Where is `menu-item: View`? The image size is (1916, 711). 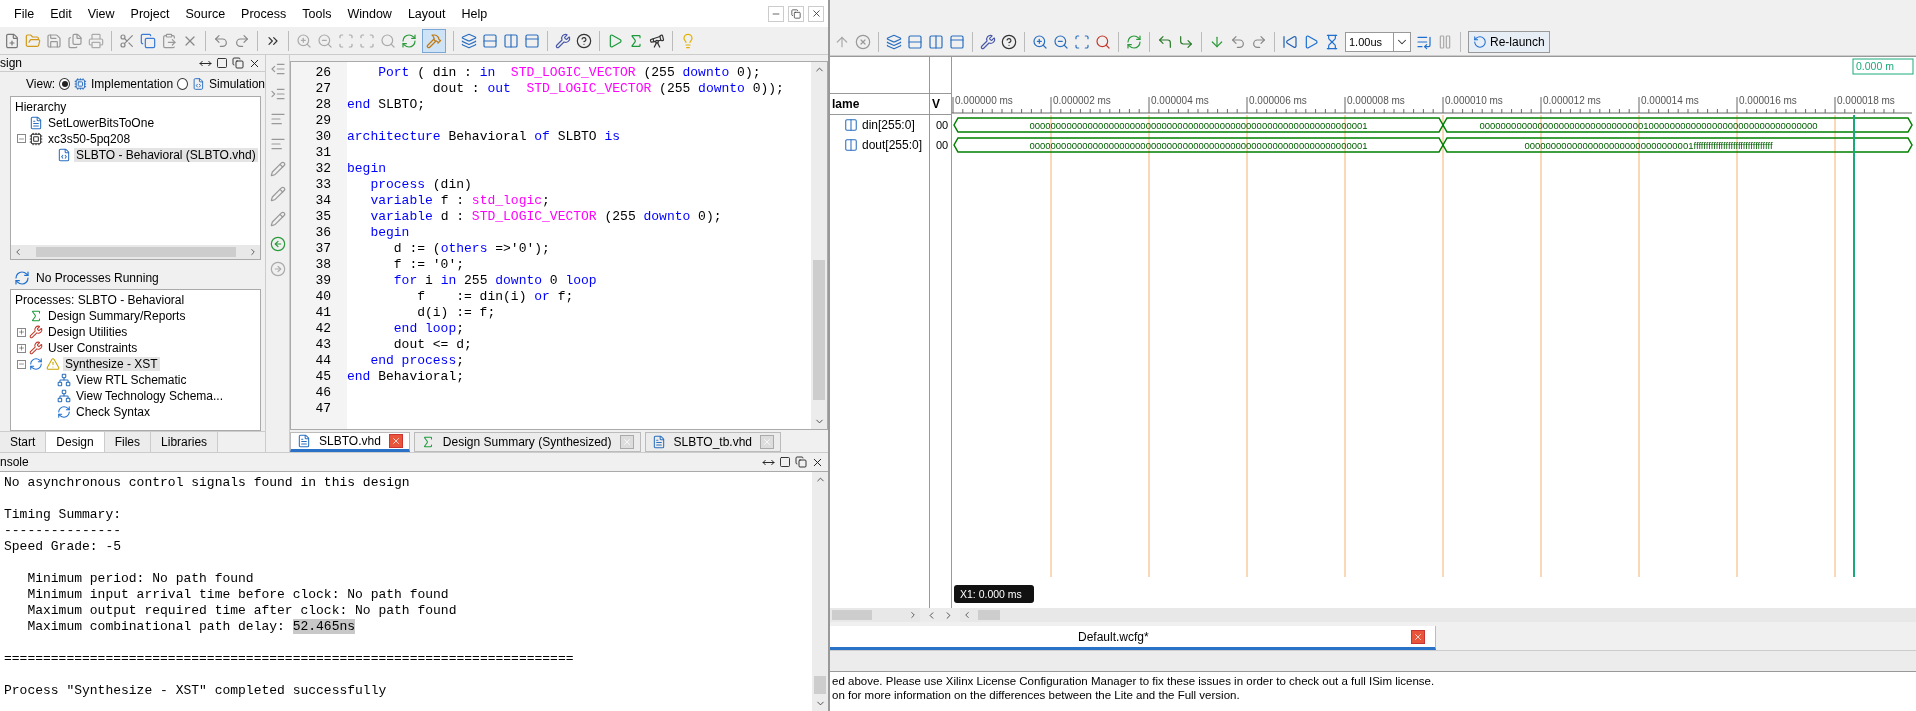 menu-item: View is located at coordinates (101, 13).